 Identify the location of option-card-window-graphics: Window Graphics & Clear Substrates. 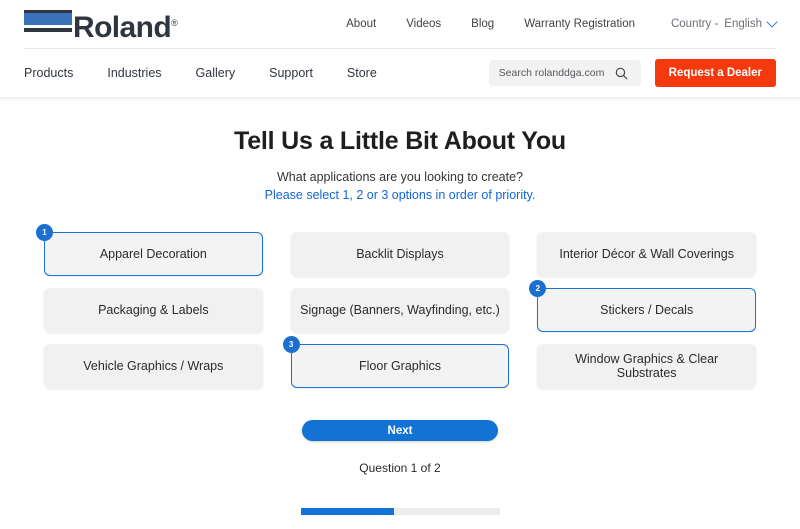
(646, 366).